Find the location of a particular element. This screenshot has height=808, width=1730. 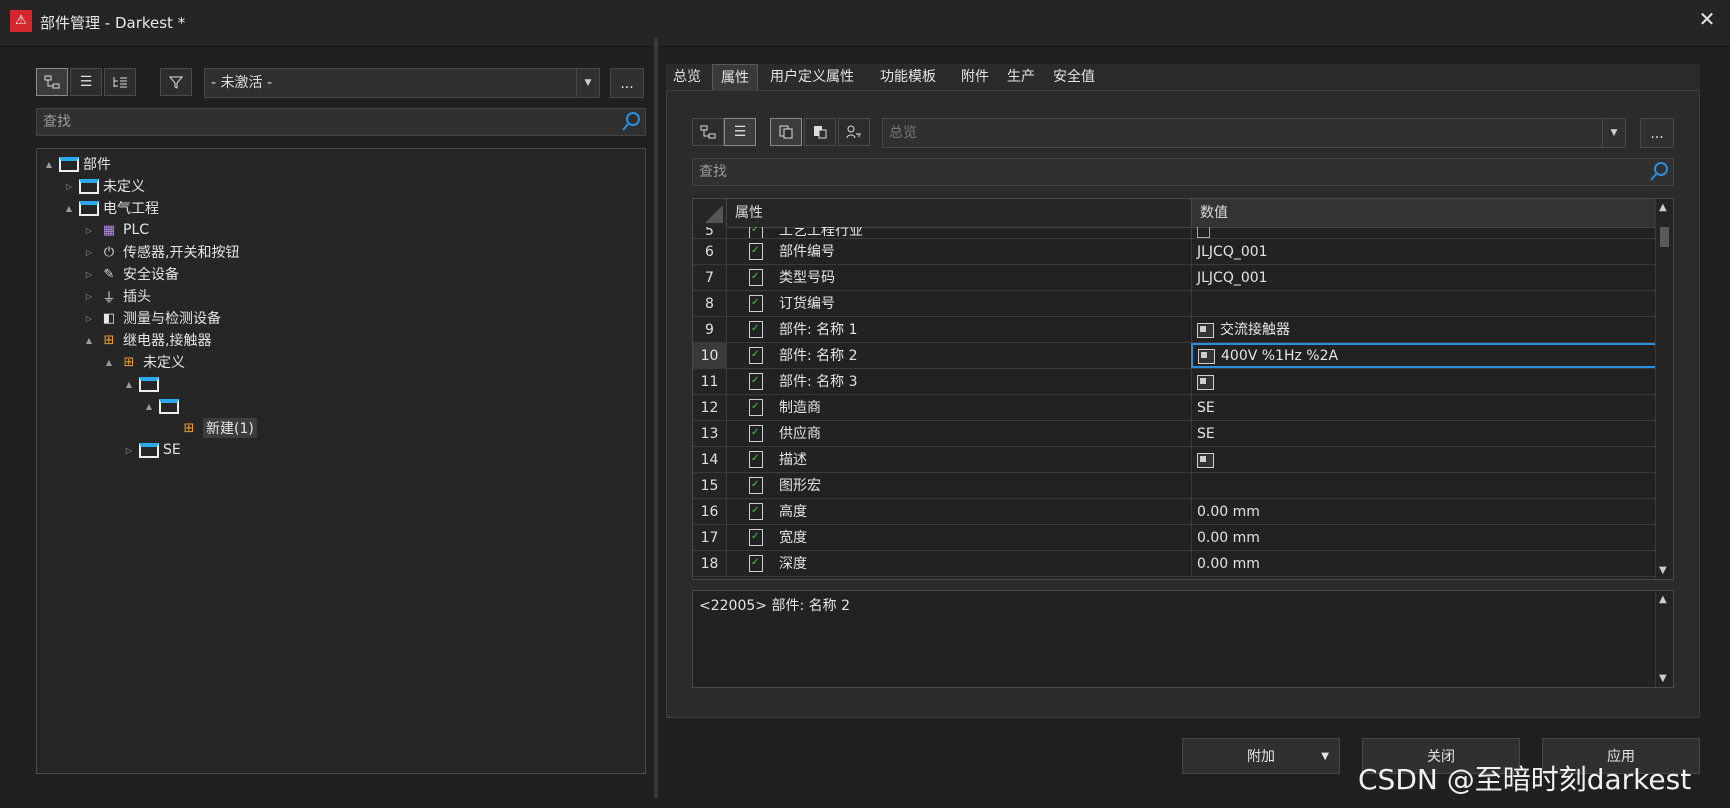

tree-node: ▷ SE is located at coordinates (152, 450).